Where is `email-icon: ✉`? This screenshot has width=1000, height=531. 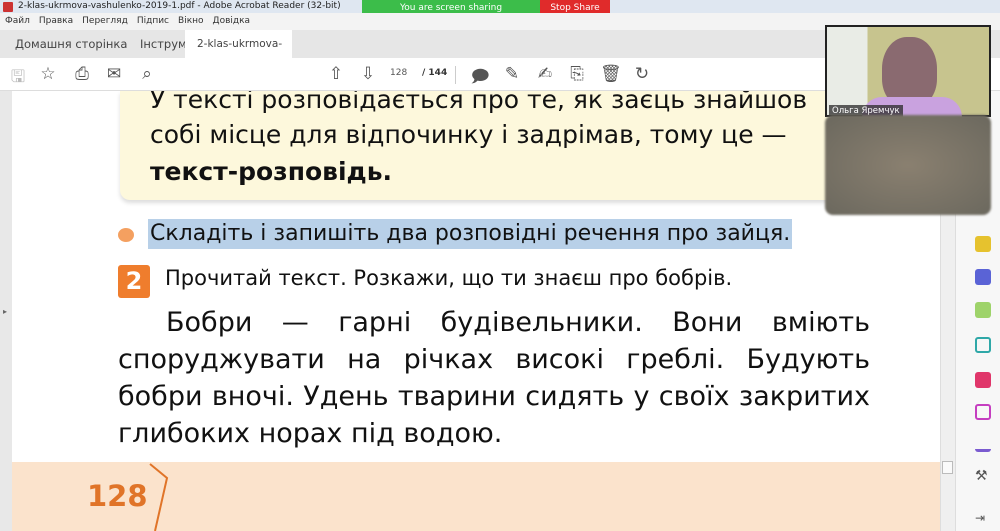 email-icon: ✉ is located at coordinates (114, 74).